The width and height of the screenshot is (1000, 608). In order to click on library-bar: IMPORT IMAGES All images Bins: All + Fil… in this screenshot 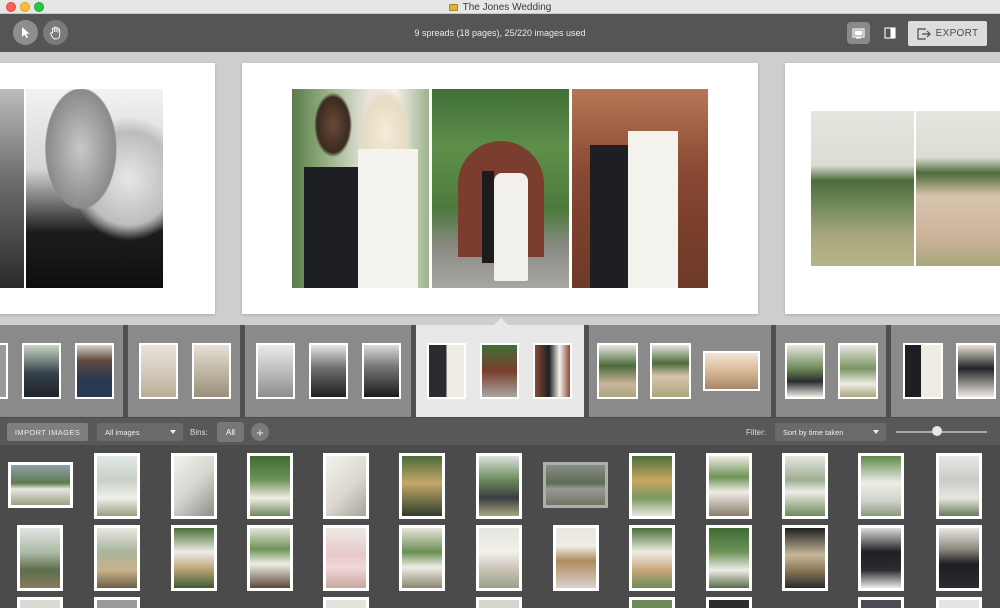, I will do `click(500, 431)`.